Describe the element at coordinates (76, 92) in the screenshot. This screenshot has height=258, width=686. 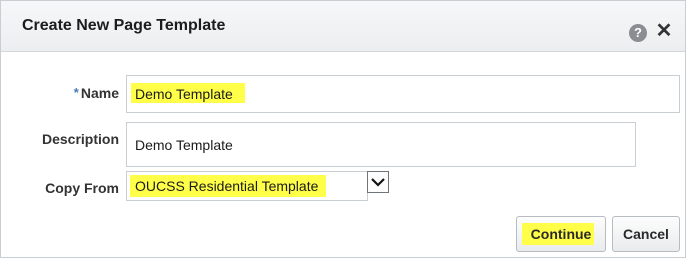
I see `required-marker: *` at that location.